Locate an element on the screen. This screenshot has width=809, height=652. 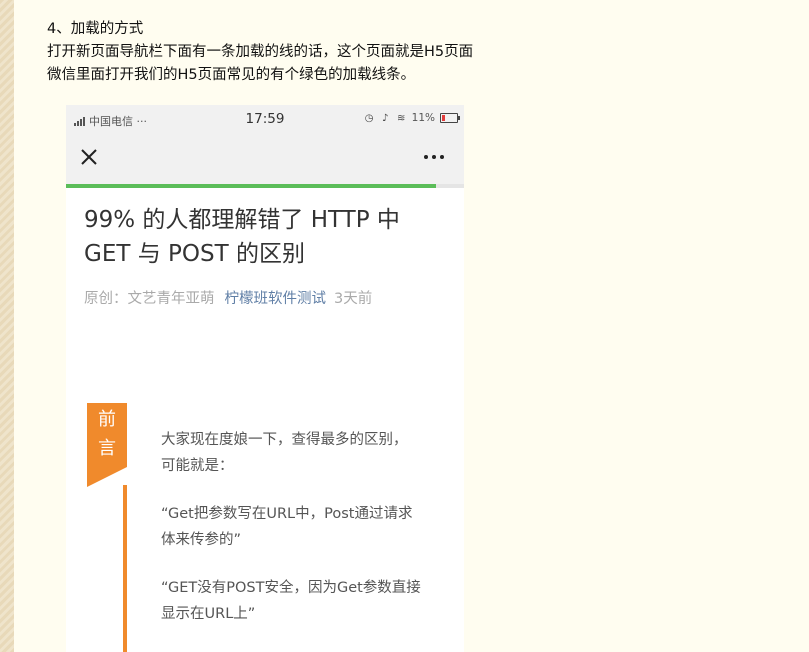
loading-progress-bar is located at coordinates (251, 186).